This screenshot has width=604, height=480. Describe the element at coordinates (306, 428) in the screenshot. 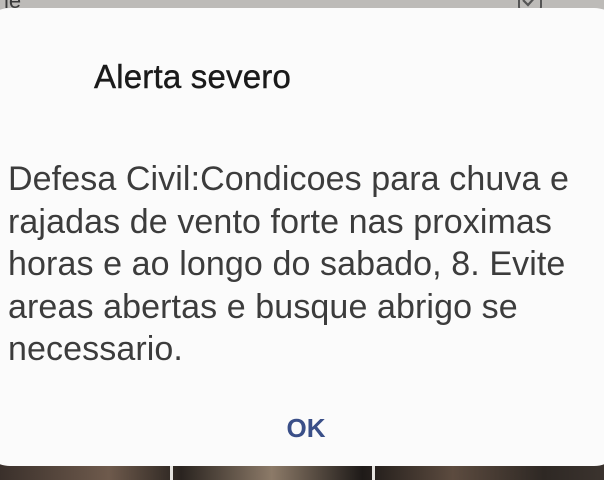

I see `ok-button: OK` at that location.